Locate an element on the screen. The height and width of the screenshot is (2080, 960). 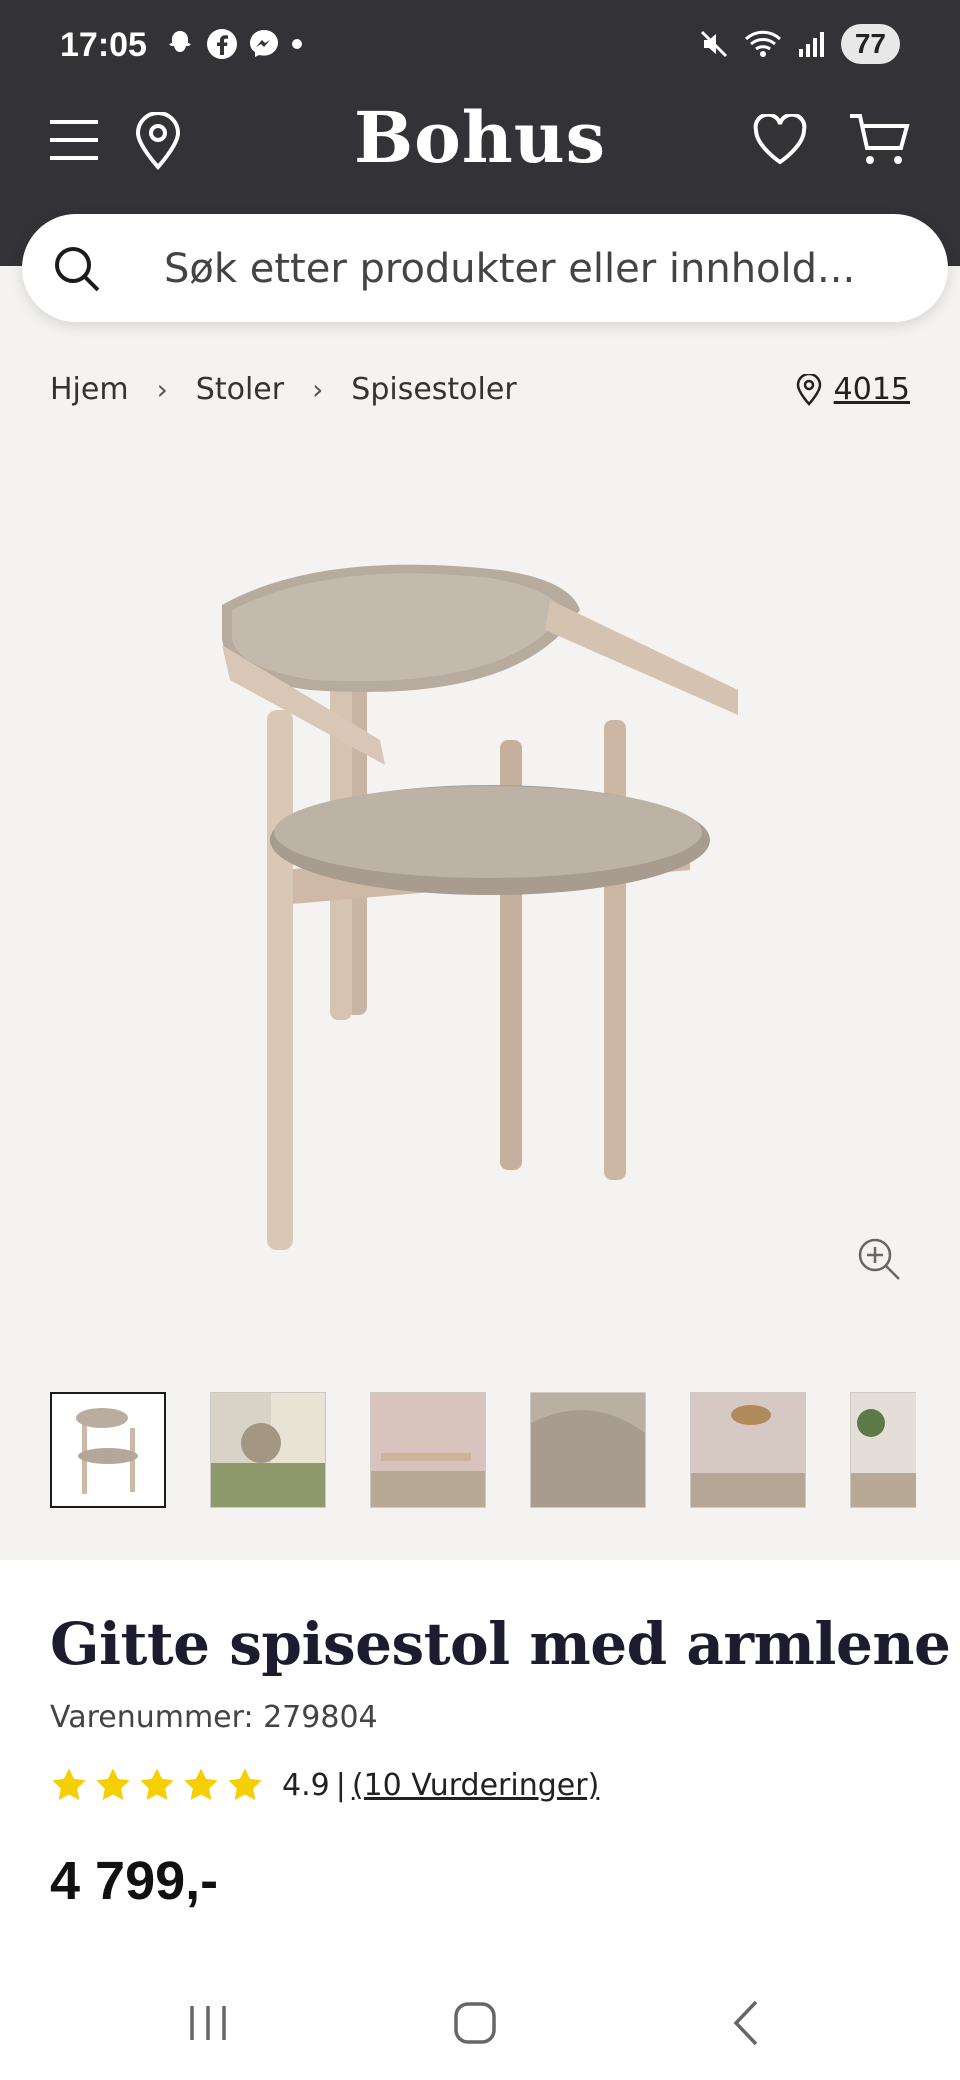
product-price: 4 799,- is located at coordinates (134, 1881).